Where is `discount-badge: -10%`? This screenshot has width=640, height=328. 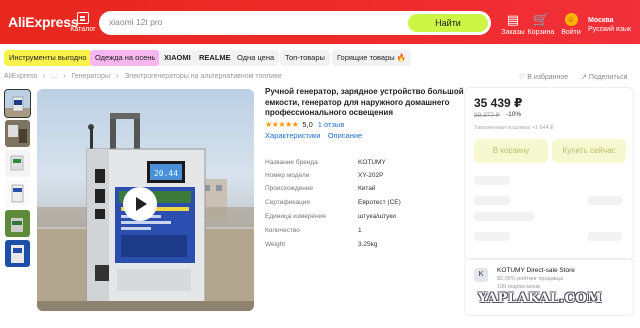
discount-badge: -10% is located at coordinates (514, 114).